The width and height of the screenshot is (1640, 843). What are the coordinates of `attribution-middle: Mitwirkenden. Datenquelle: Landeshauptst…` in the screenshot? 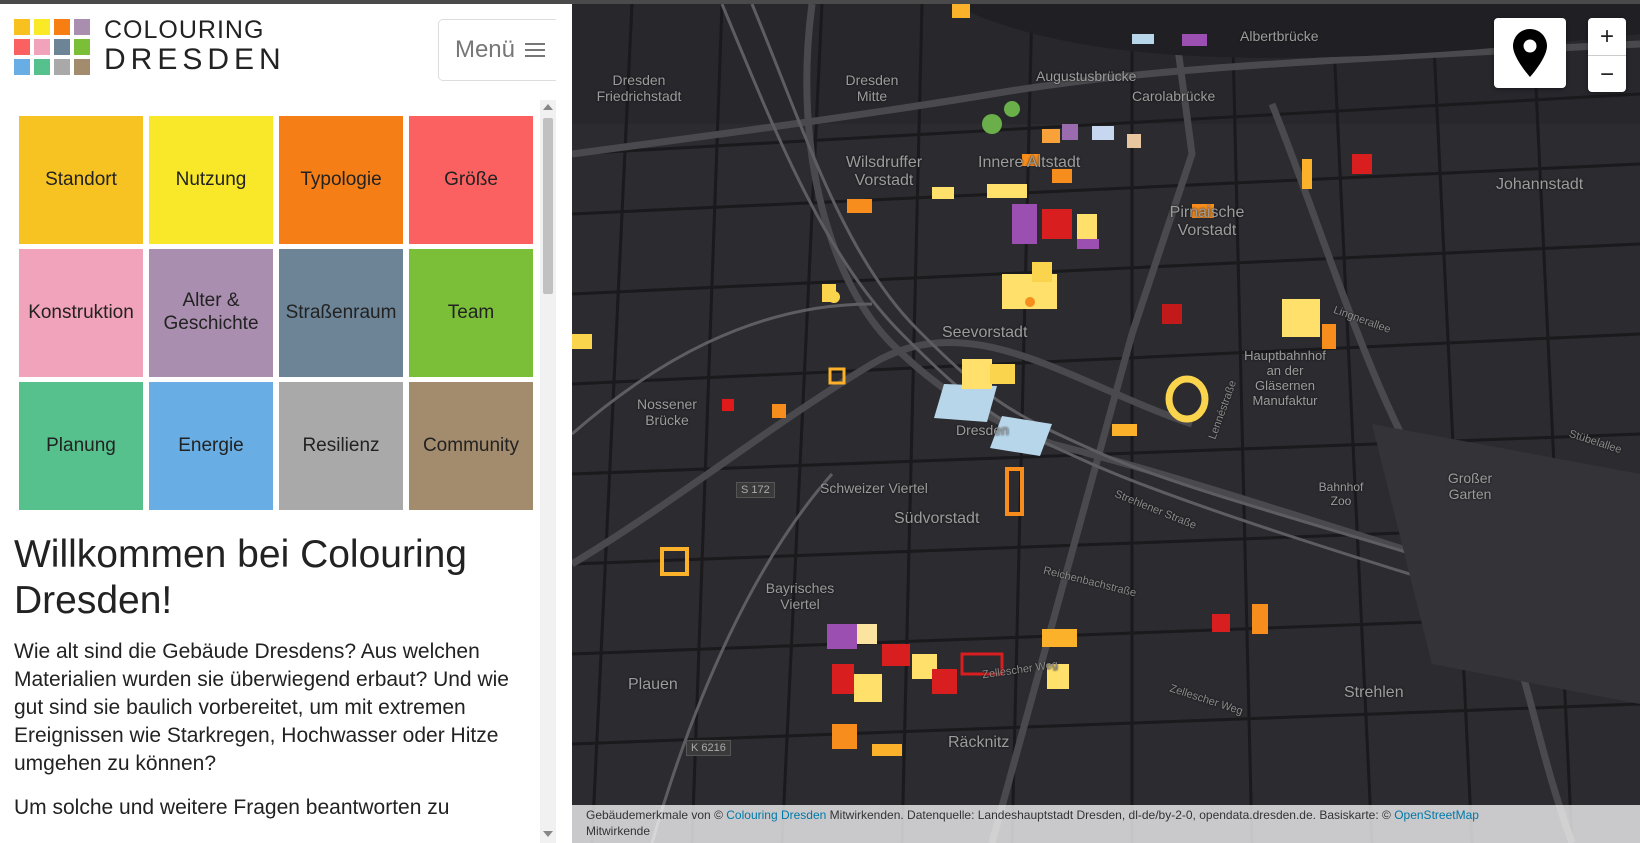 It's located at (1110, 815).